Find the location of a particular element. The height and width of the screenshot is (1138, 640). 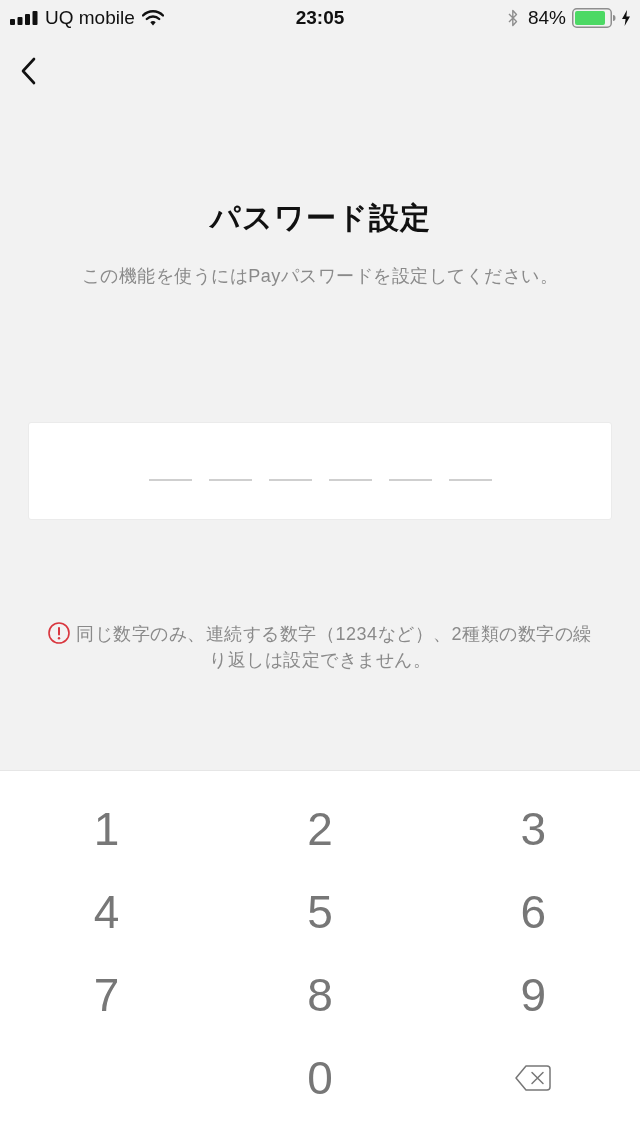

keypad-key: 6 is located at coordinates (533, 911).